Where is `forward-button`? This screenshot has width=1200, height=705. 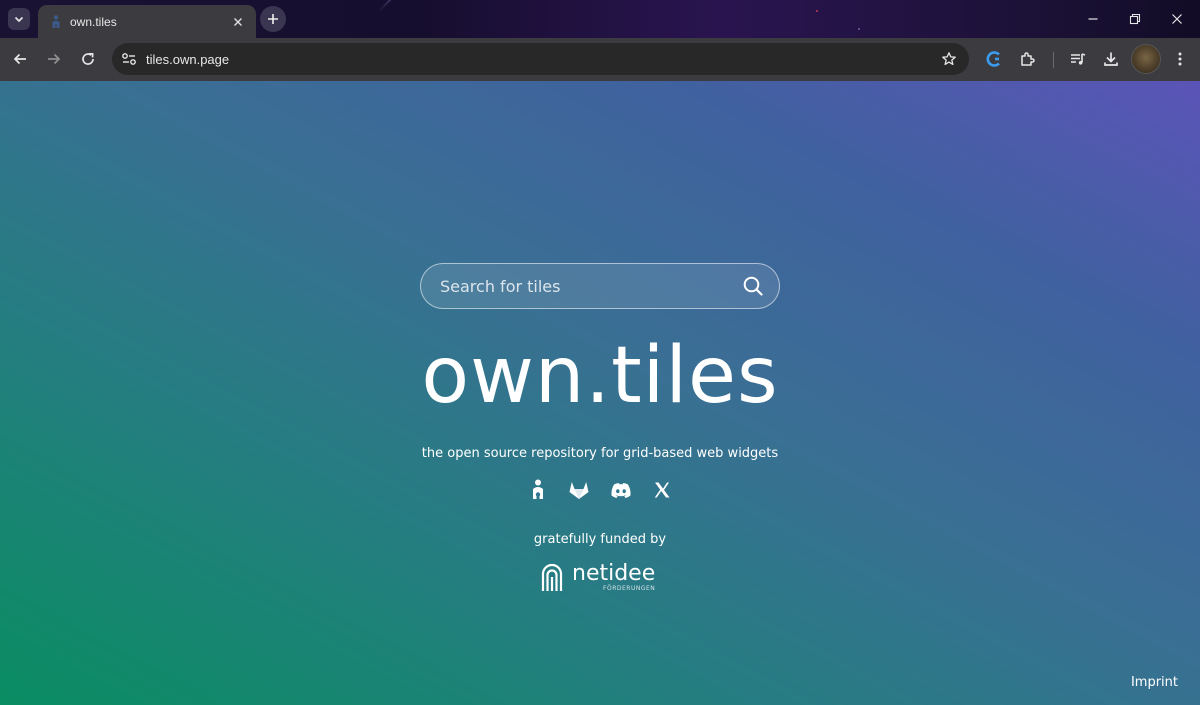
forward-button is located at coordinates (54, 59).